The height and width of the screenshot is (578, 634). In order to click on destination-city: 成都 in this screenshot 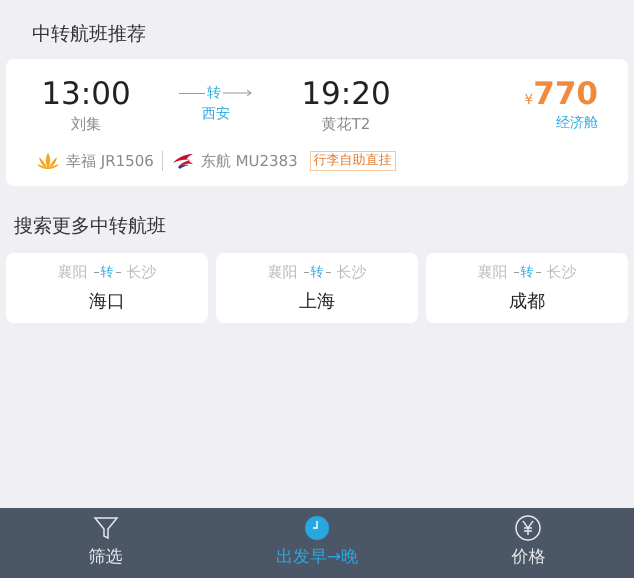, I will do `click(527, 302)`.